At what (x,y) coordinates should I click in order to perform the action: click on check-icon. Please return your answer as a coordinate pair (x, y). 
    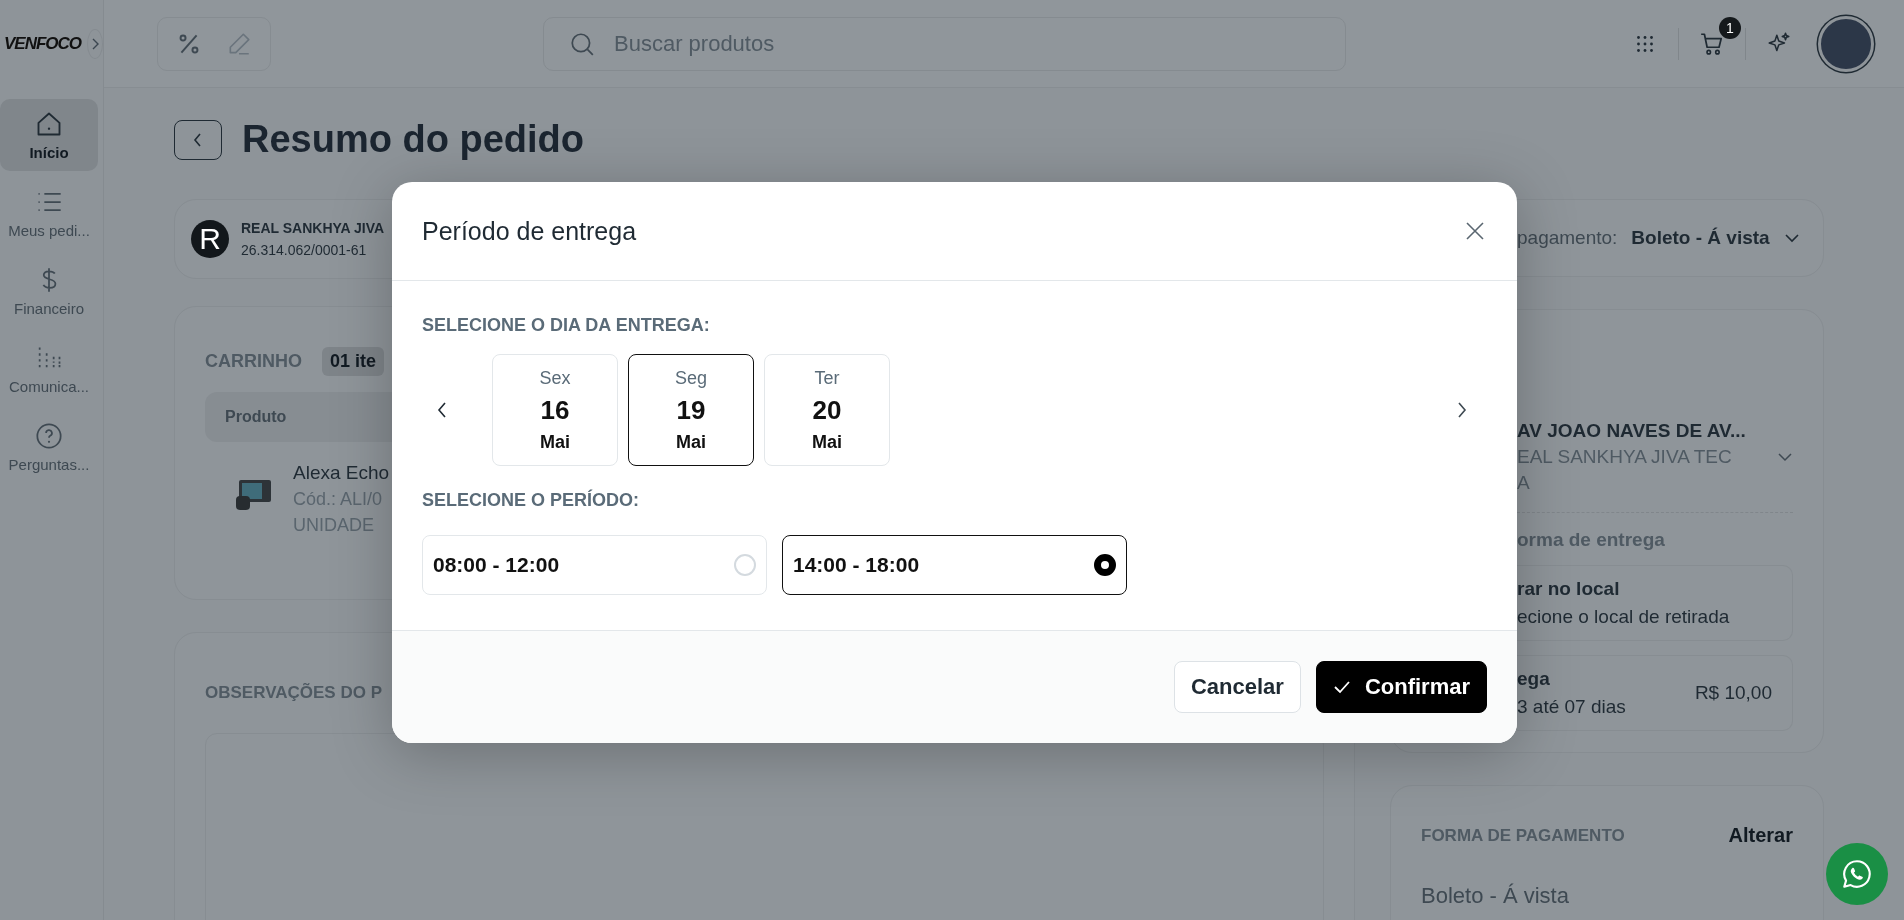
    Looking at the image, I should click on (1341, 687).